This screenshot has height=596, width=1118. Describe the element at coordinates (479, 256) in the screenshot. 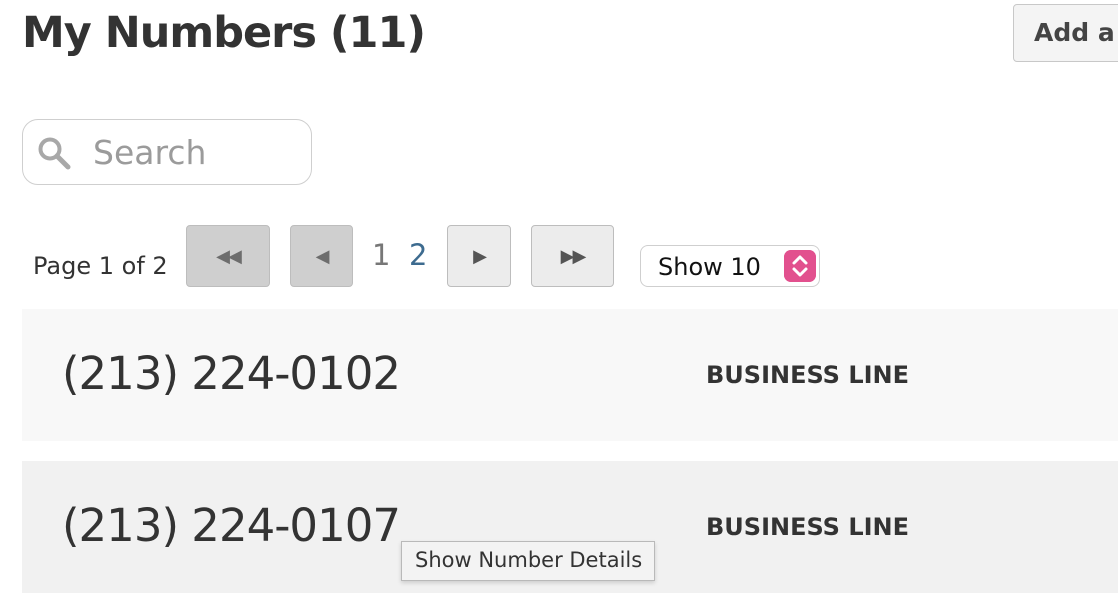

I see `next-page-button: ▶` at that location.